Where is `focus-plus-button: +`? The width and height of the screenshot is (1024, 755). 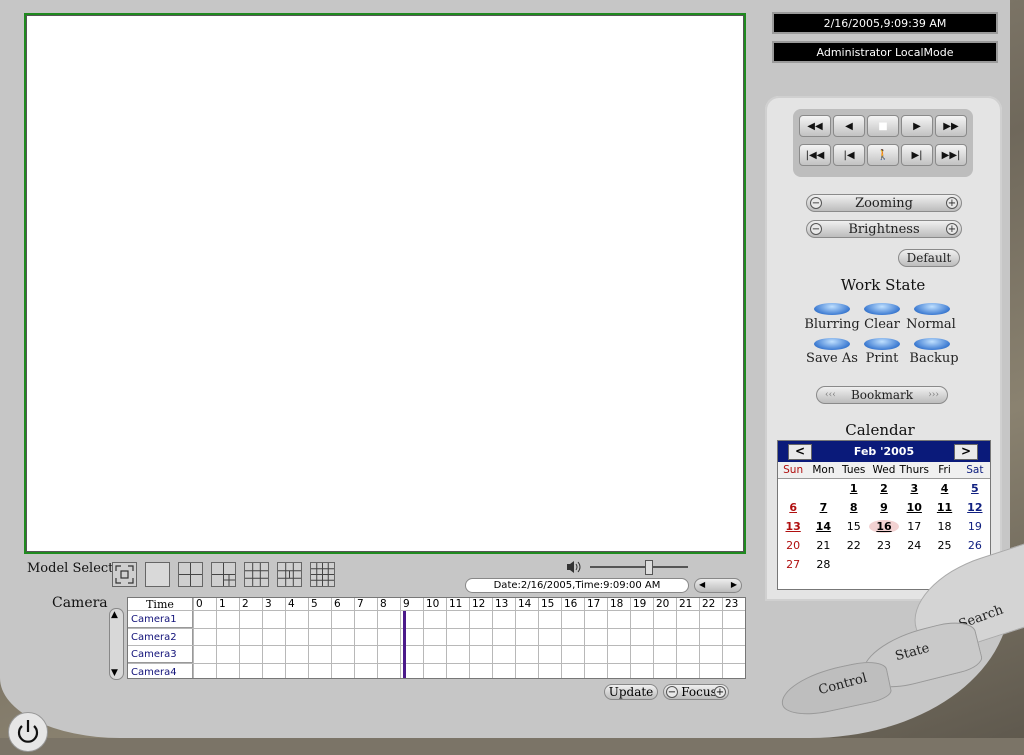
focus-plus-button: + is located at coordinates (720, 692).